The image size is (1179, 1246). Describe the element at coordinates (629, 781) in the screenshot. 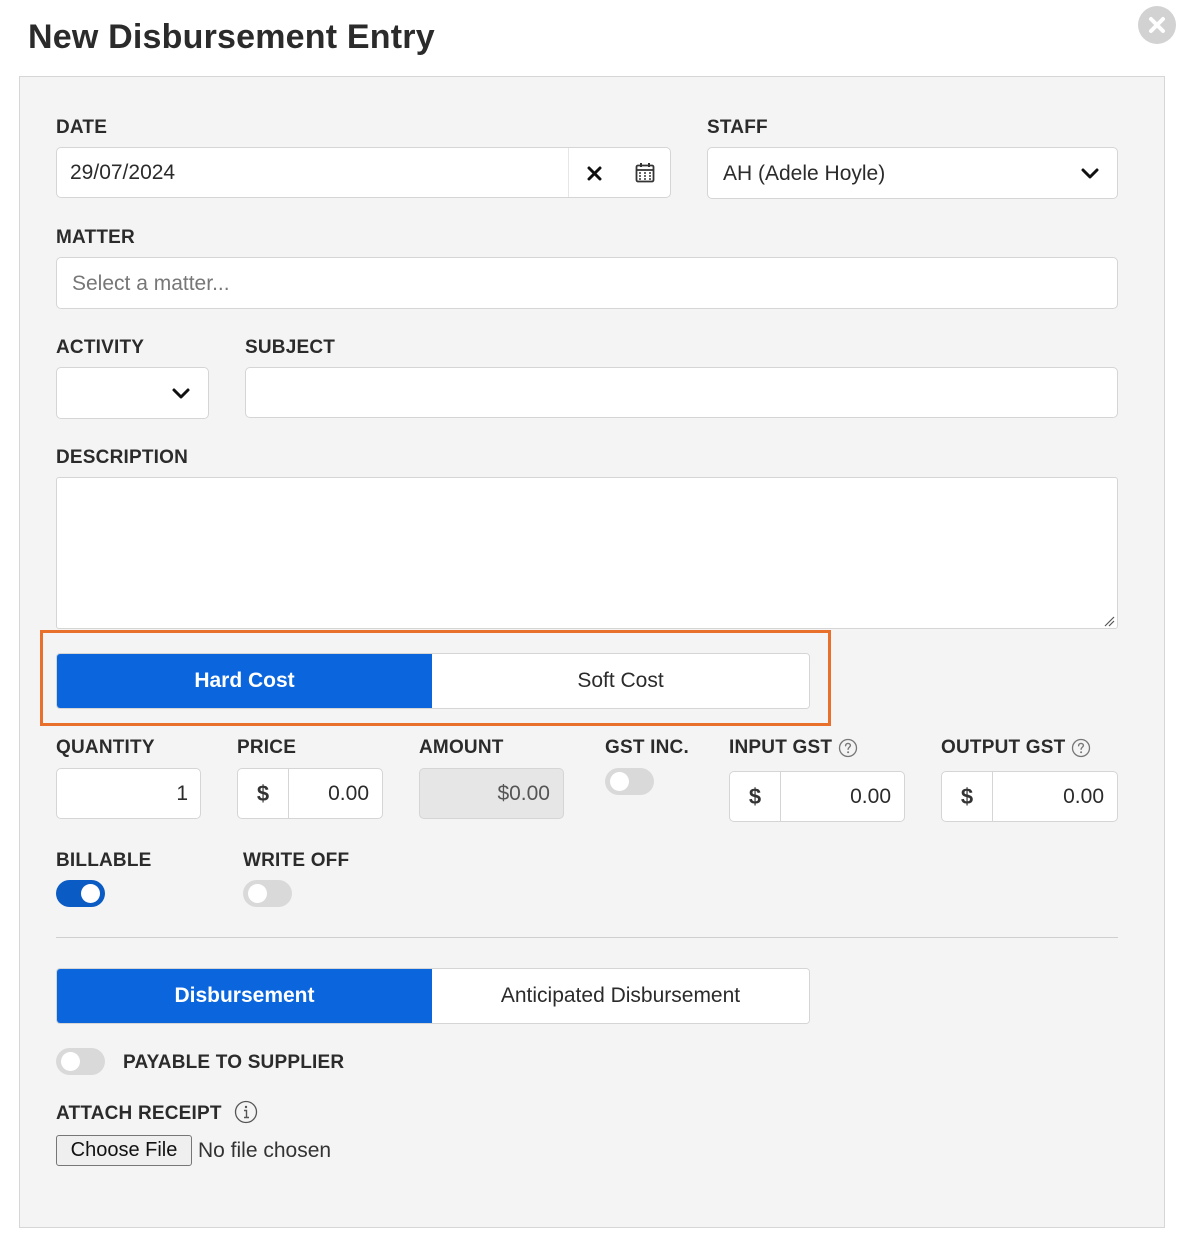

I see `gst-inc-toggle` at that location.